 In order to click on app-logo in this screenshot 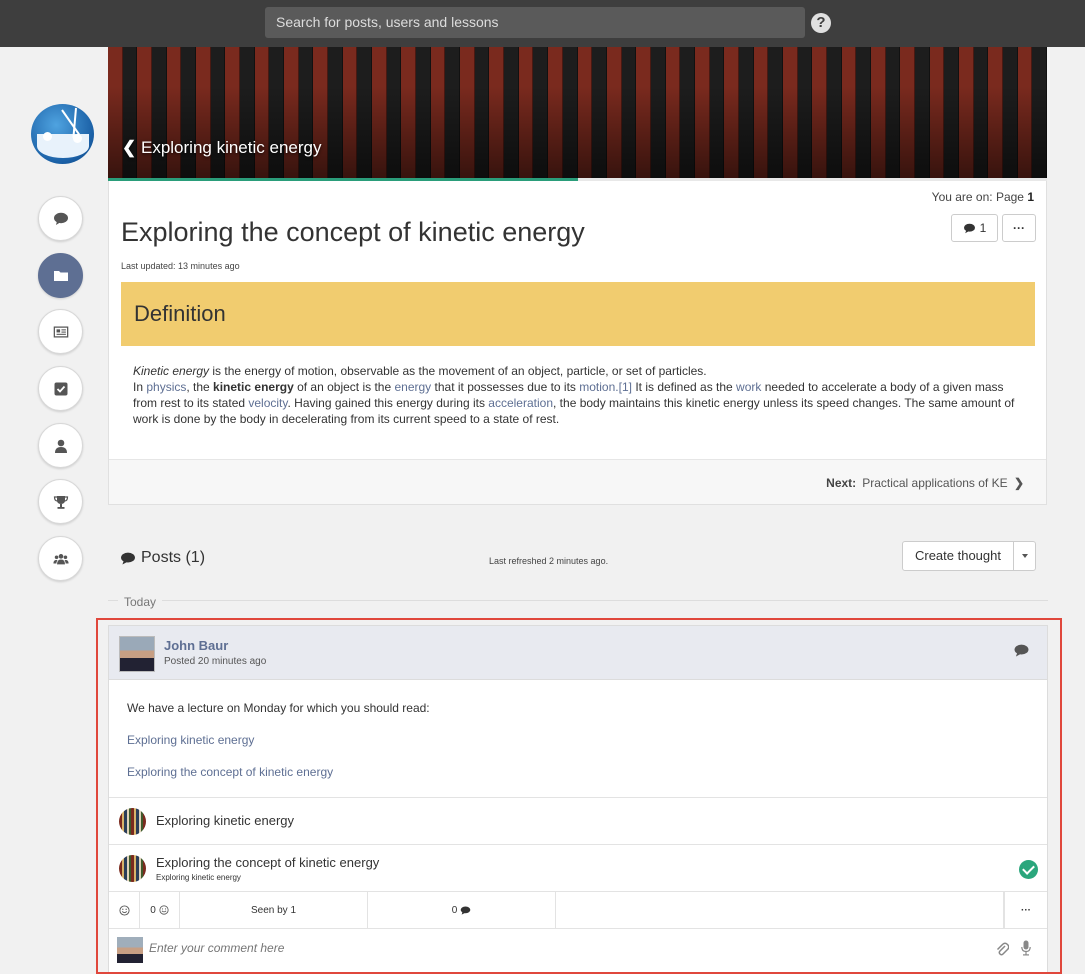, I will do `click(62, 134)`.